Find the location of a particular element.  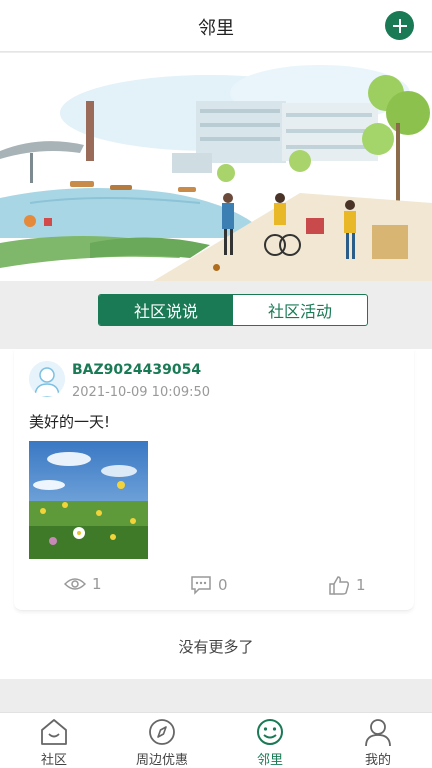

nav-label-nearby-deals: 周边优惠 is located at coordinates (161, 760).